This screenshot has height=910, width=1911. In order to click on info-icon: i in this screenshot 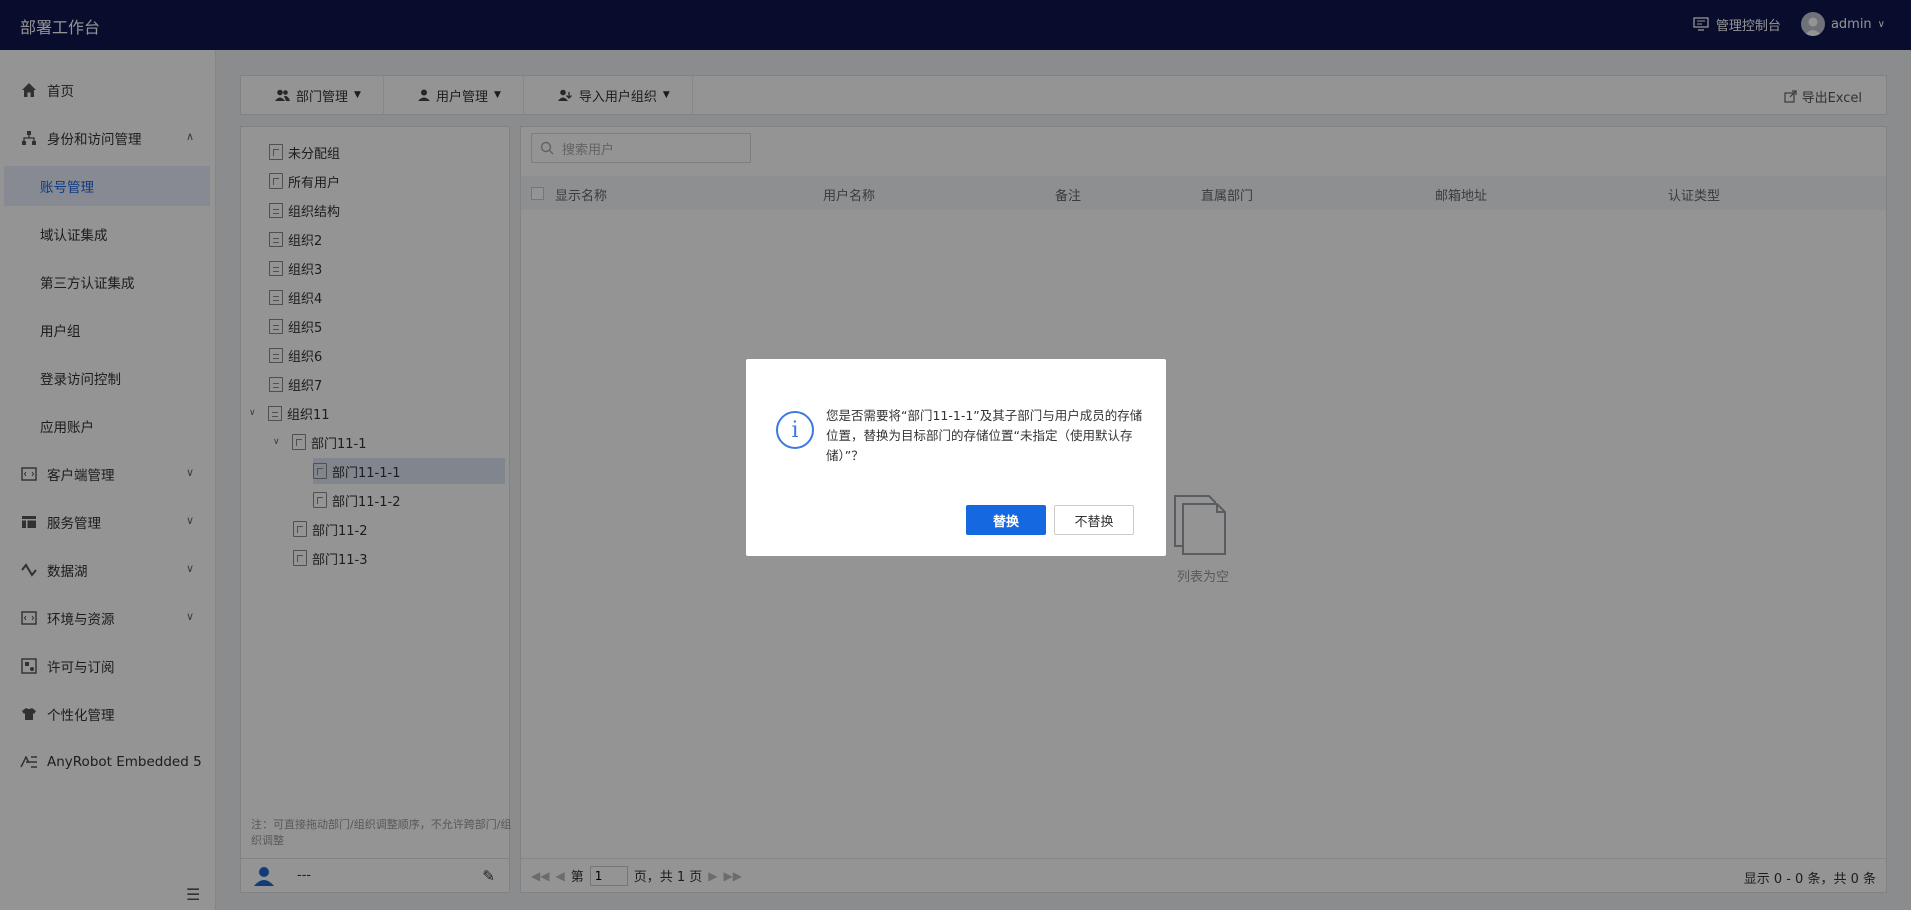, I will do `click(795, 430)`.